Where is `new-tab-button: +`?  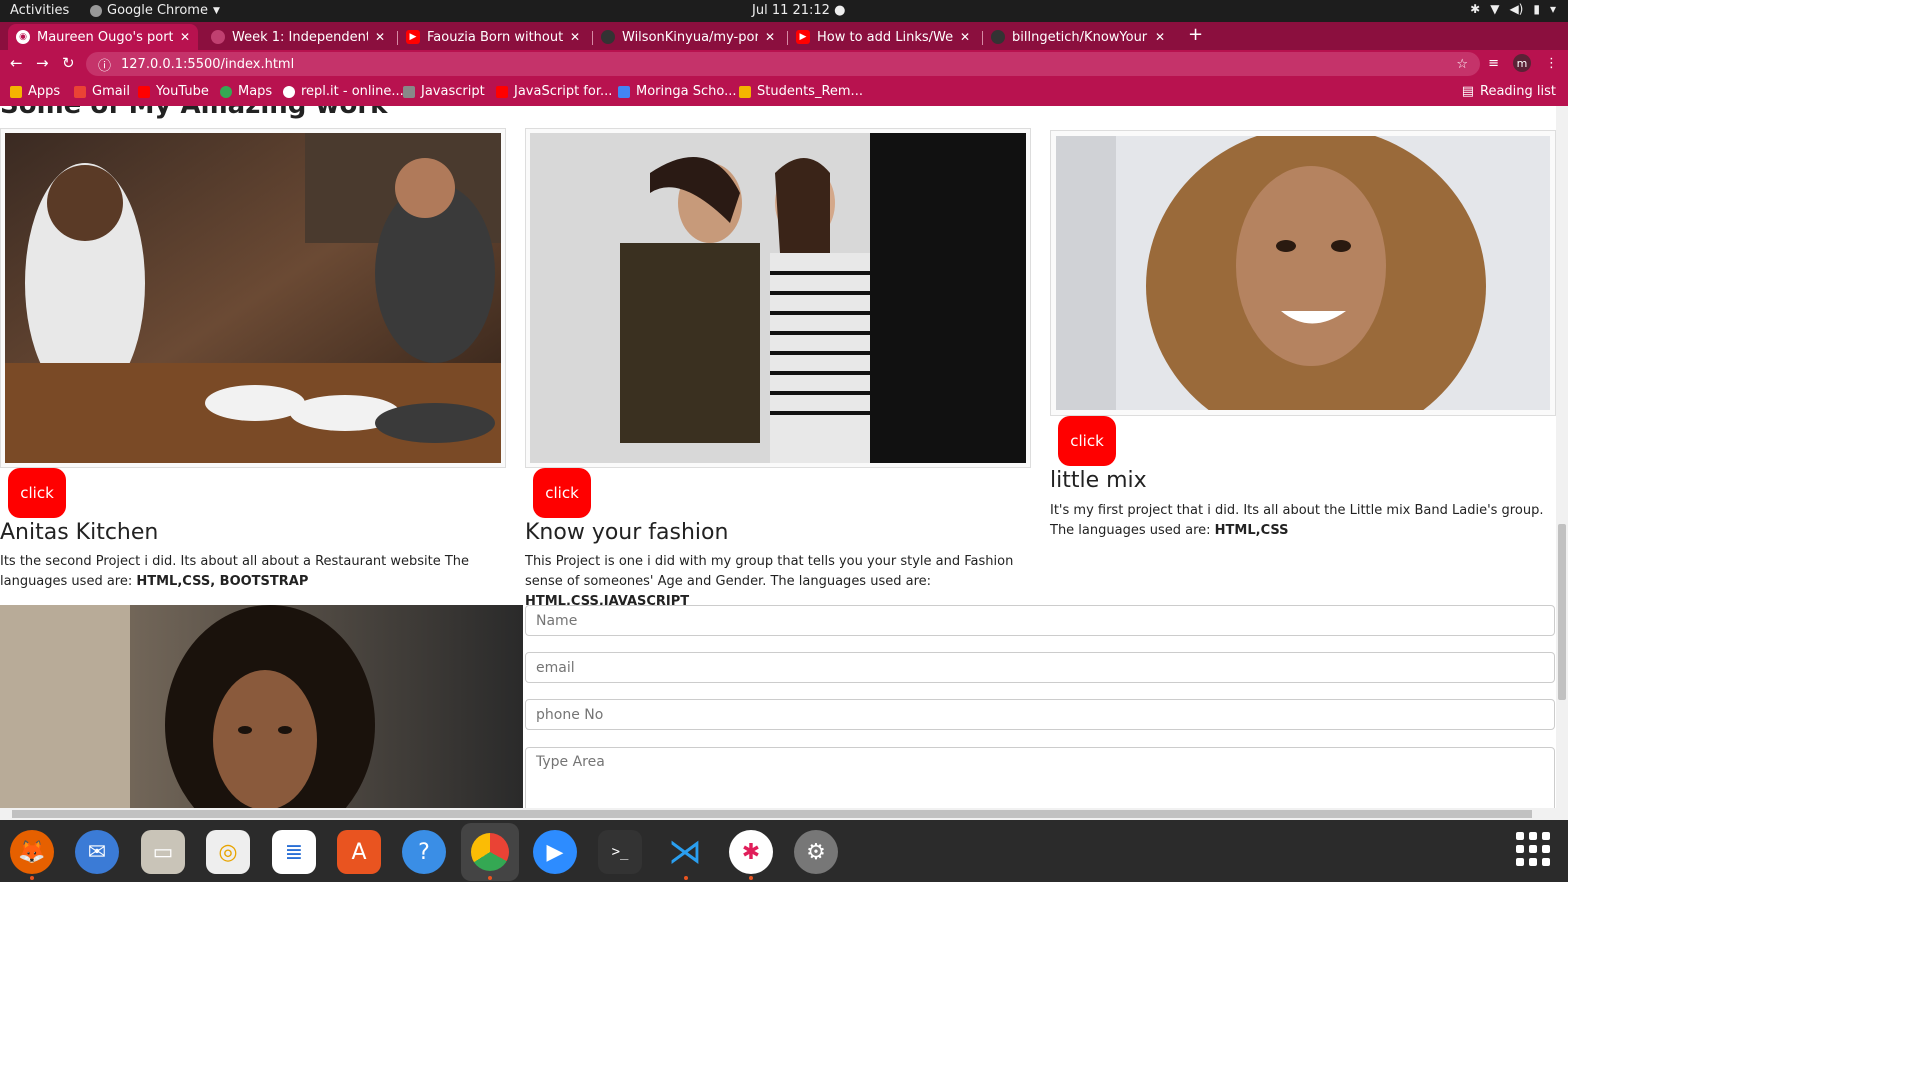
new-tab-button: + is located at coordinates (1195, 34).